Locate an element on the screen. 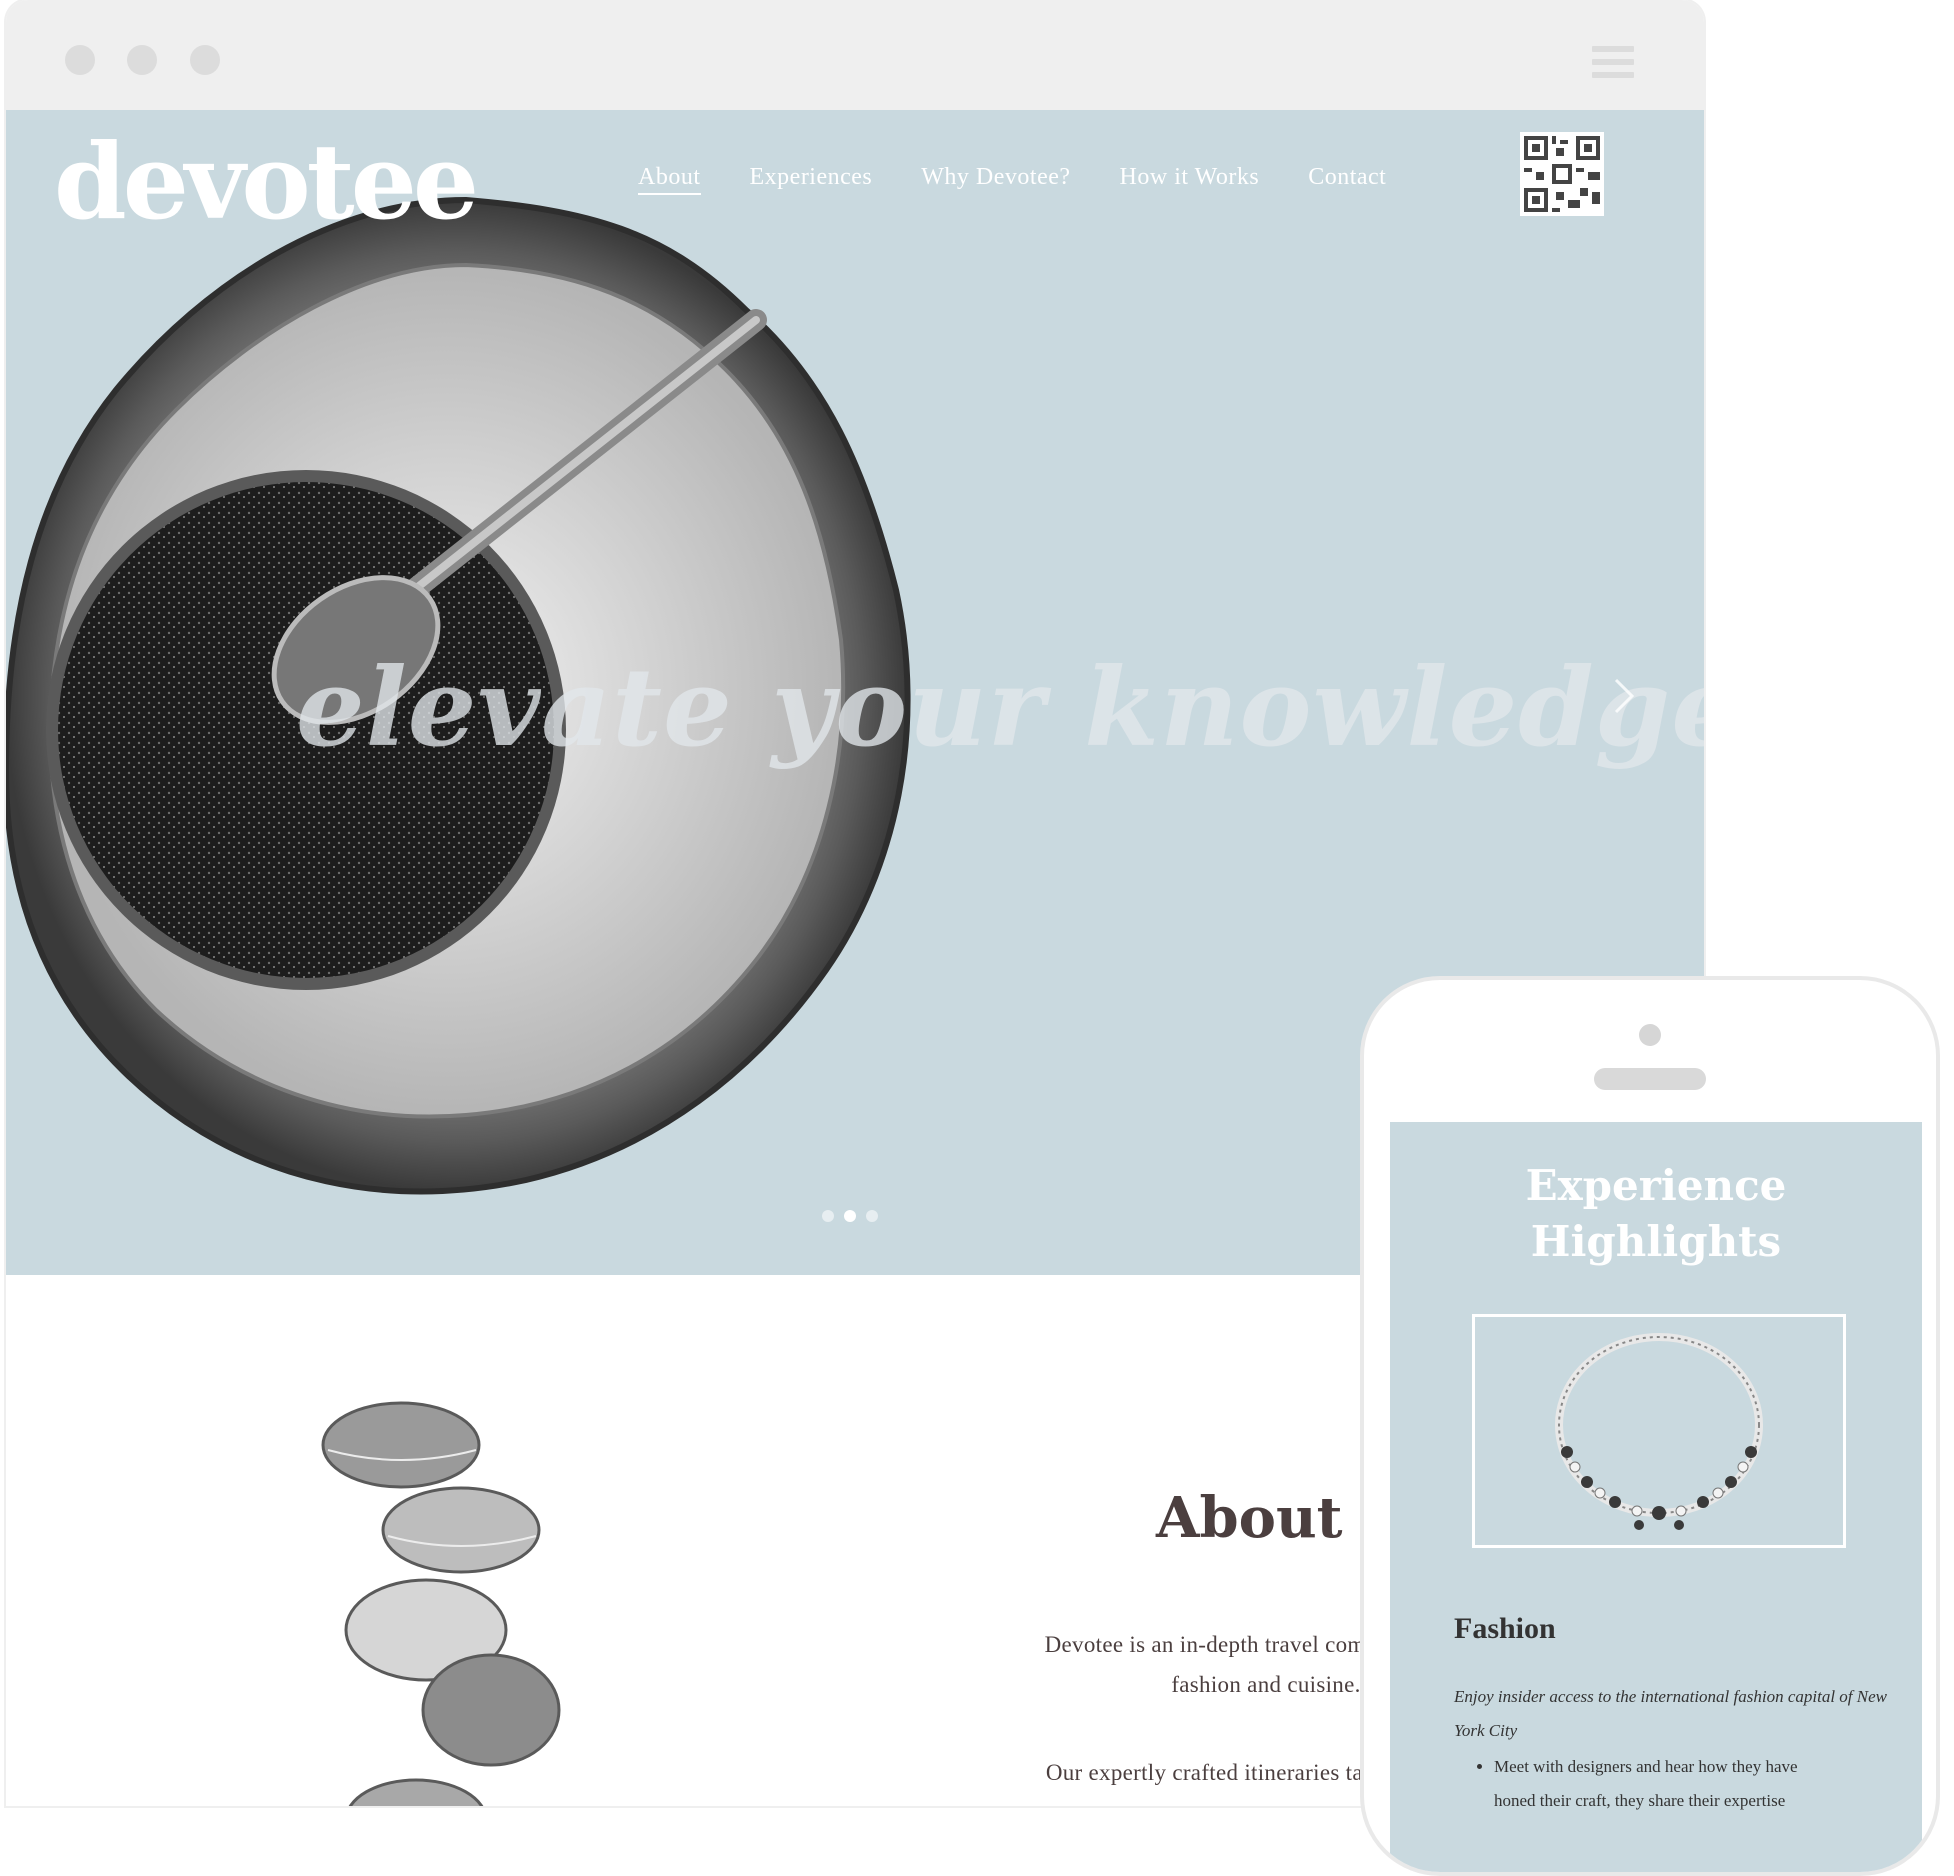 The height and width of the screenshot is (1876, 1954). about-p1-line2: fashion and cuisine. is located at coordinates (1266, 1684).